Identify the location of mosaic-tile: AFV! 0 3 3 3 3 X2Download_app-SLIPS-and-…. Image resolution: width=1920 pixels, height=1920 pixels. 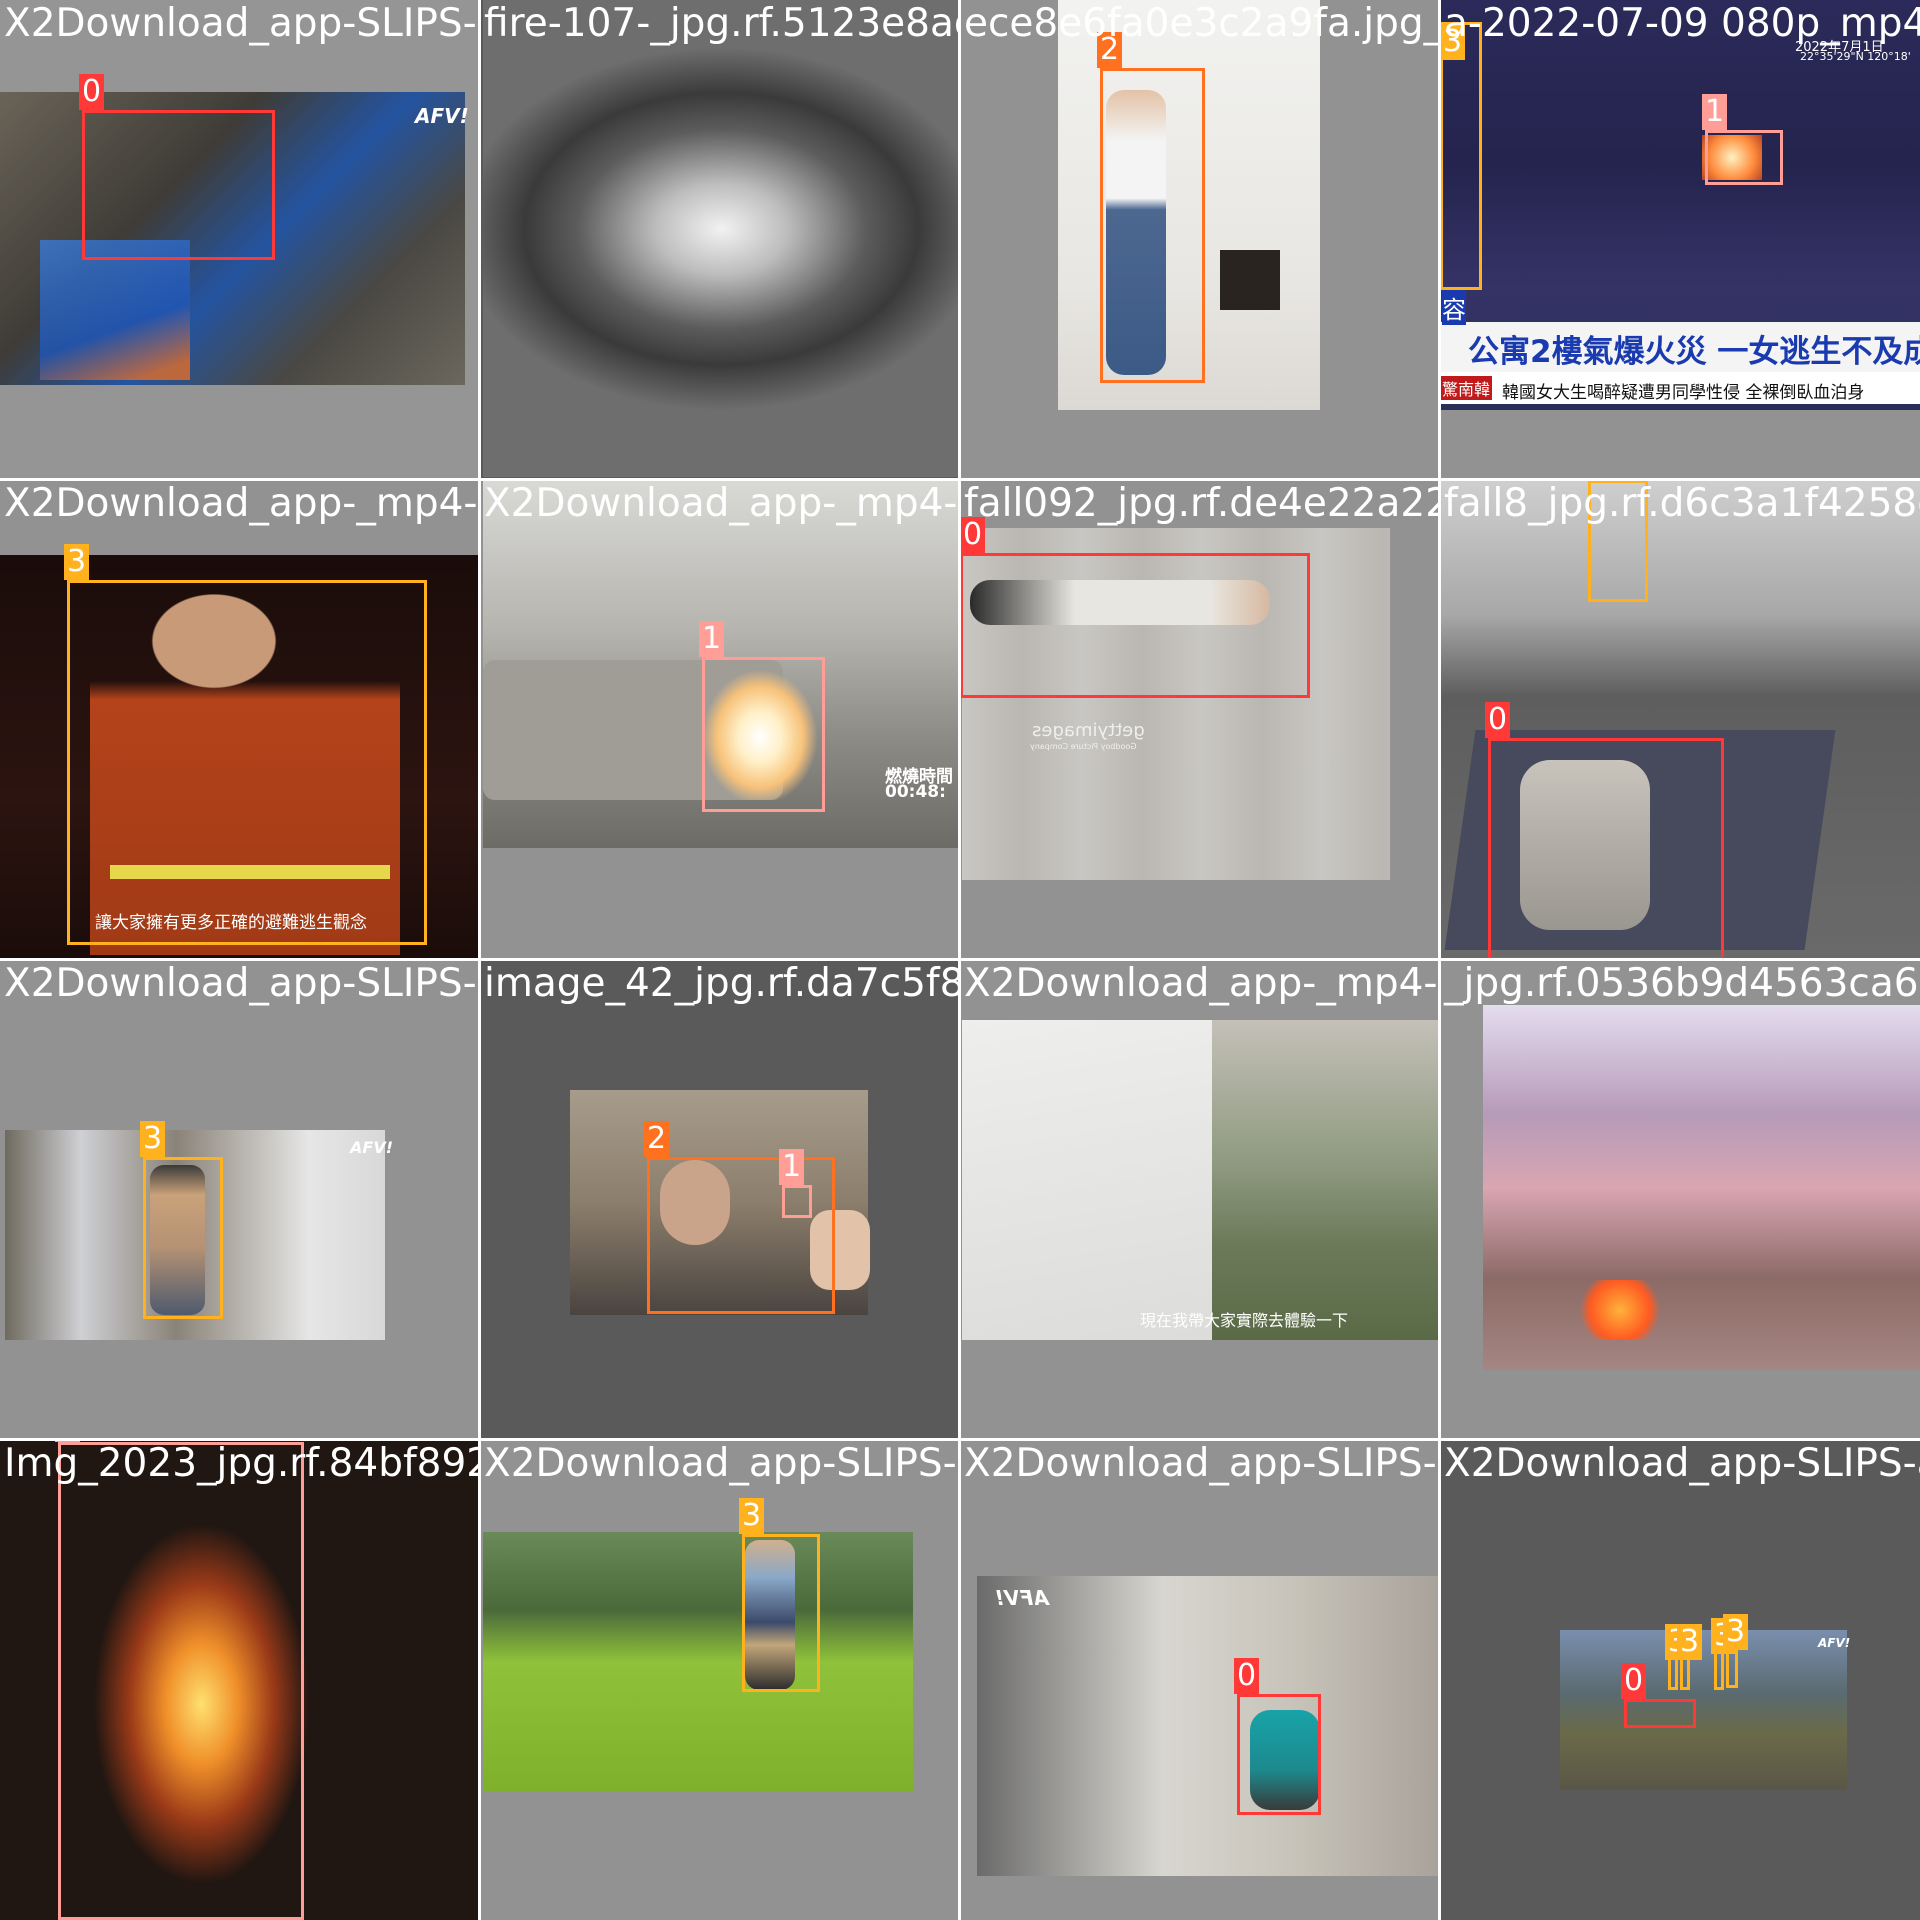
(1680, 1680).